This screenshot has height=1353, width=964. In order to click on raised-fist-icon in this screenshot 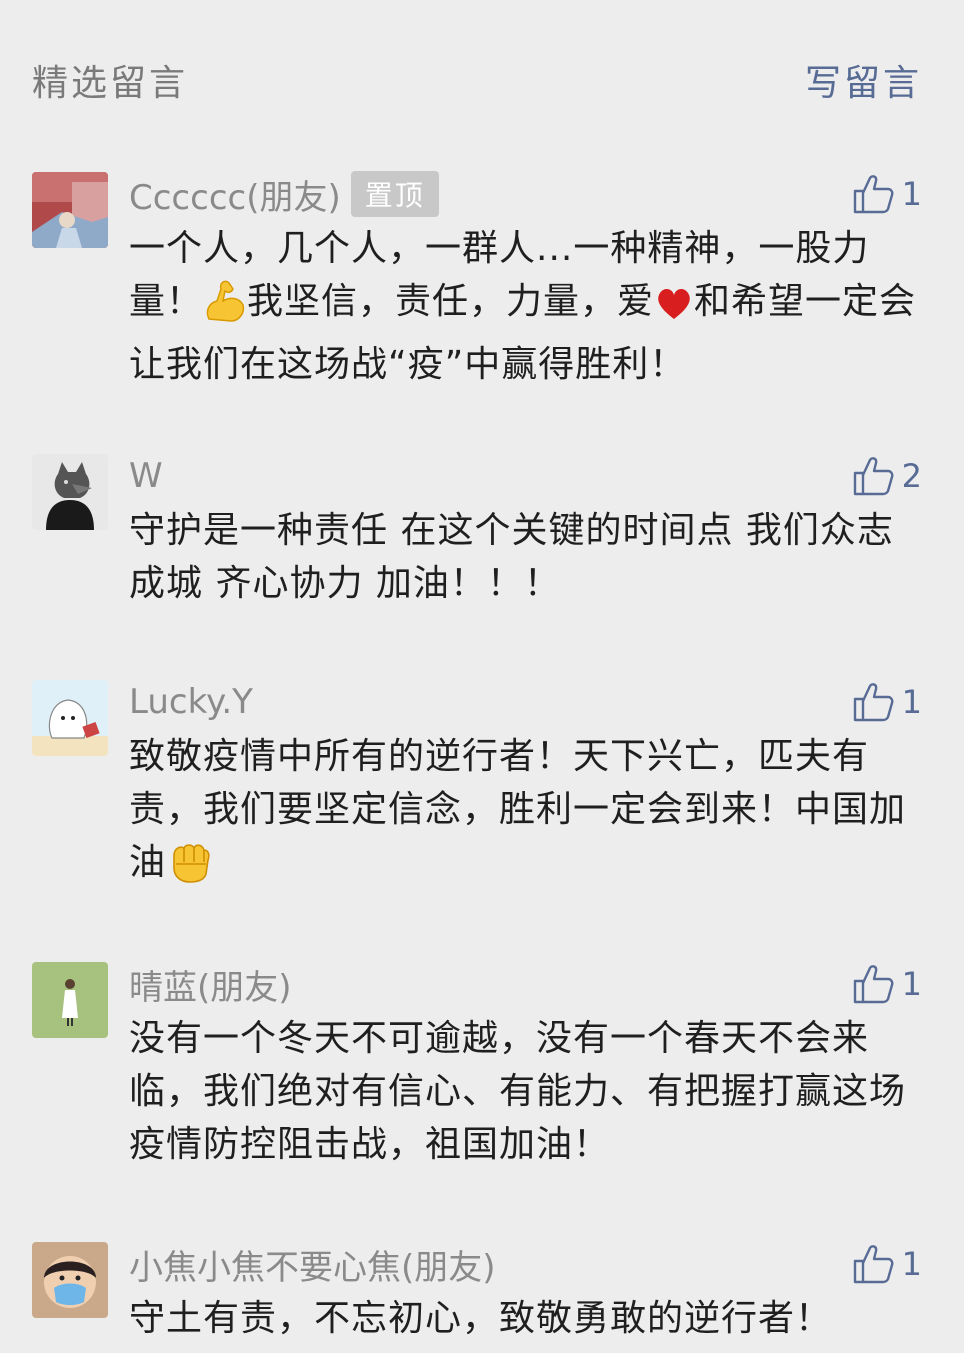, I will do `click(189, 868)`.